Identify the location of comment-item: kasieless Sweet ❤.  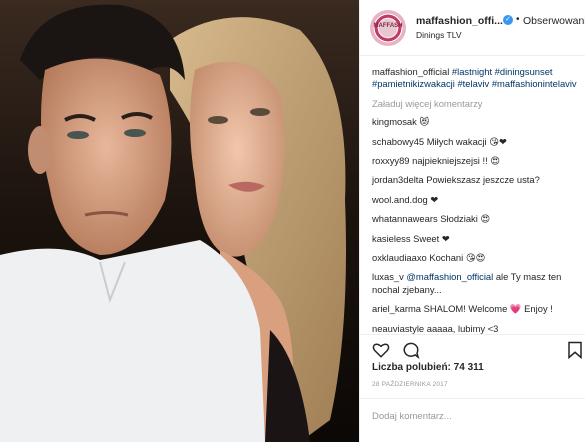
(478, 239).